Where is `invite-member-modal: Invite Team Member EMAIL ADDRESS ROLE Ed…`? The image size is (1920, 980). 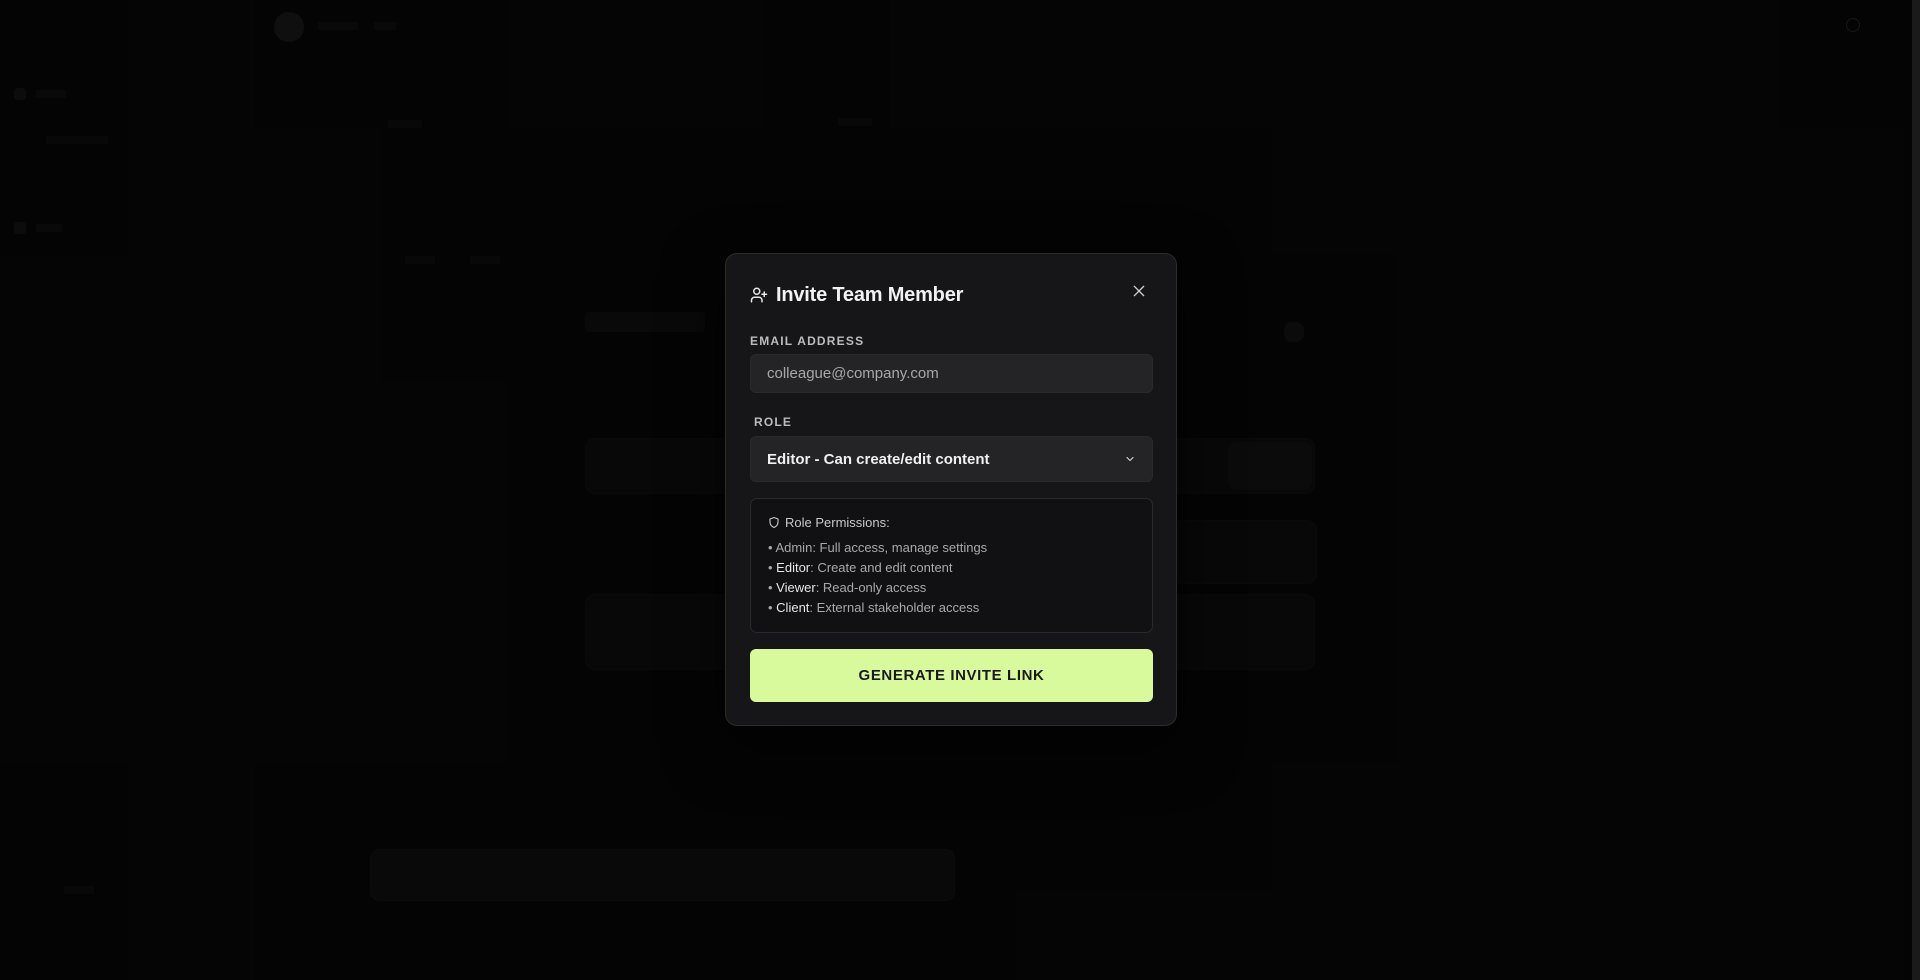 invite-member-modal: Invite Team Member EMAIL ADDRESS ROLE Ed… is located at coordinates (951, 489).